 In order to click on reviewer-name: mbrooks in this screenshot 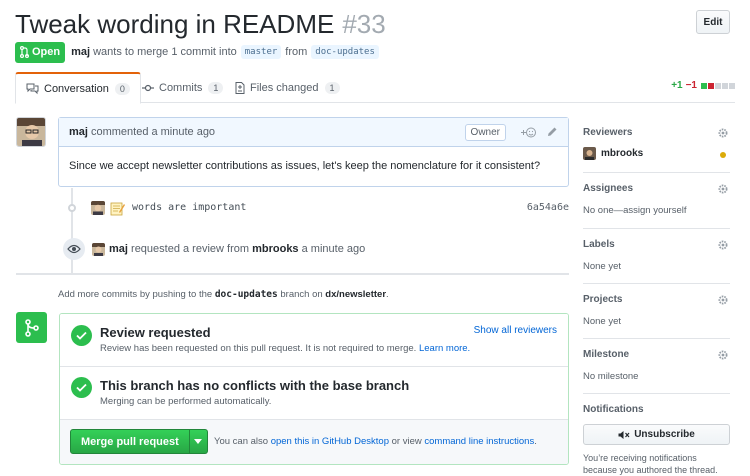, I will do `click(622, 153)`.